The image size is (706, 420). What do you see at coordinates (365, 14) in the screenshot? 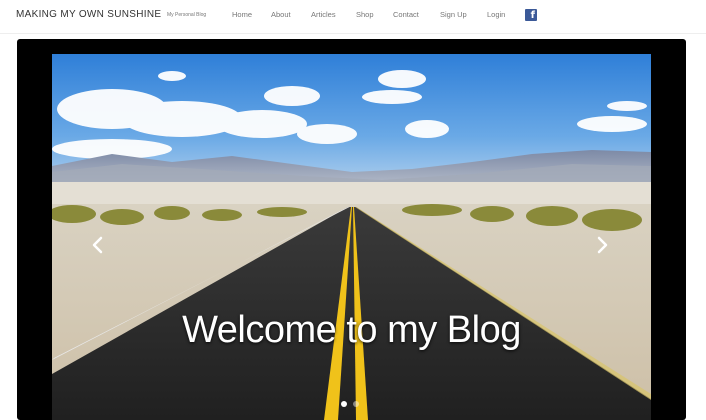
I see `nav-shop-link: Shop` at bounding box center [365, 14].